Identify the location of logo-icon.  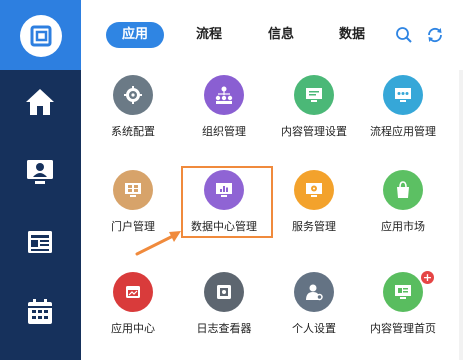
(41, 36).